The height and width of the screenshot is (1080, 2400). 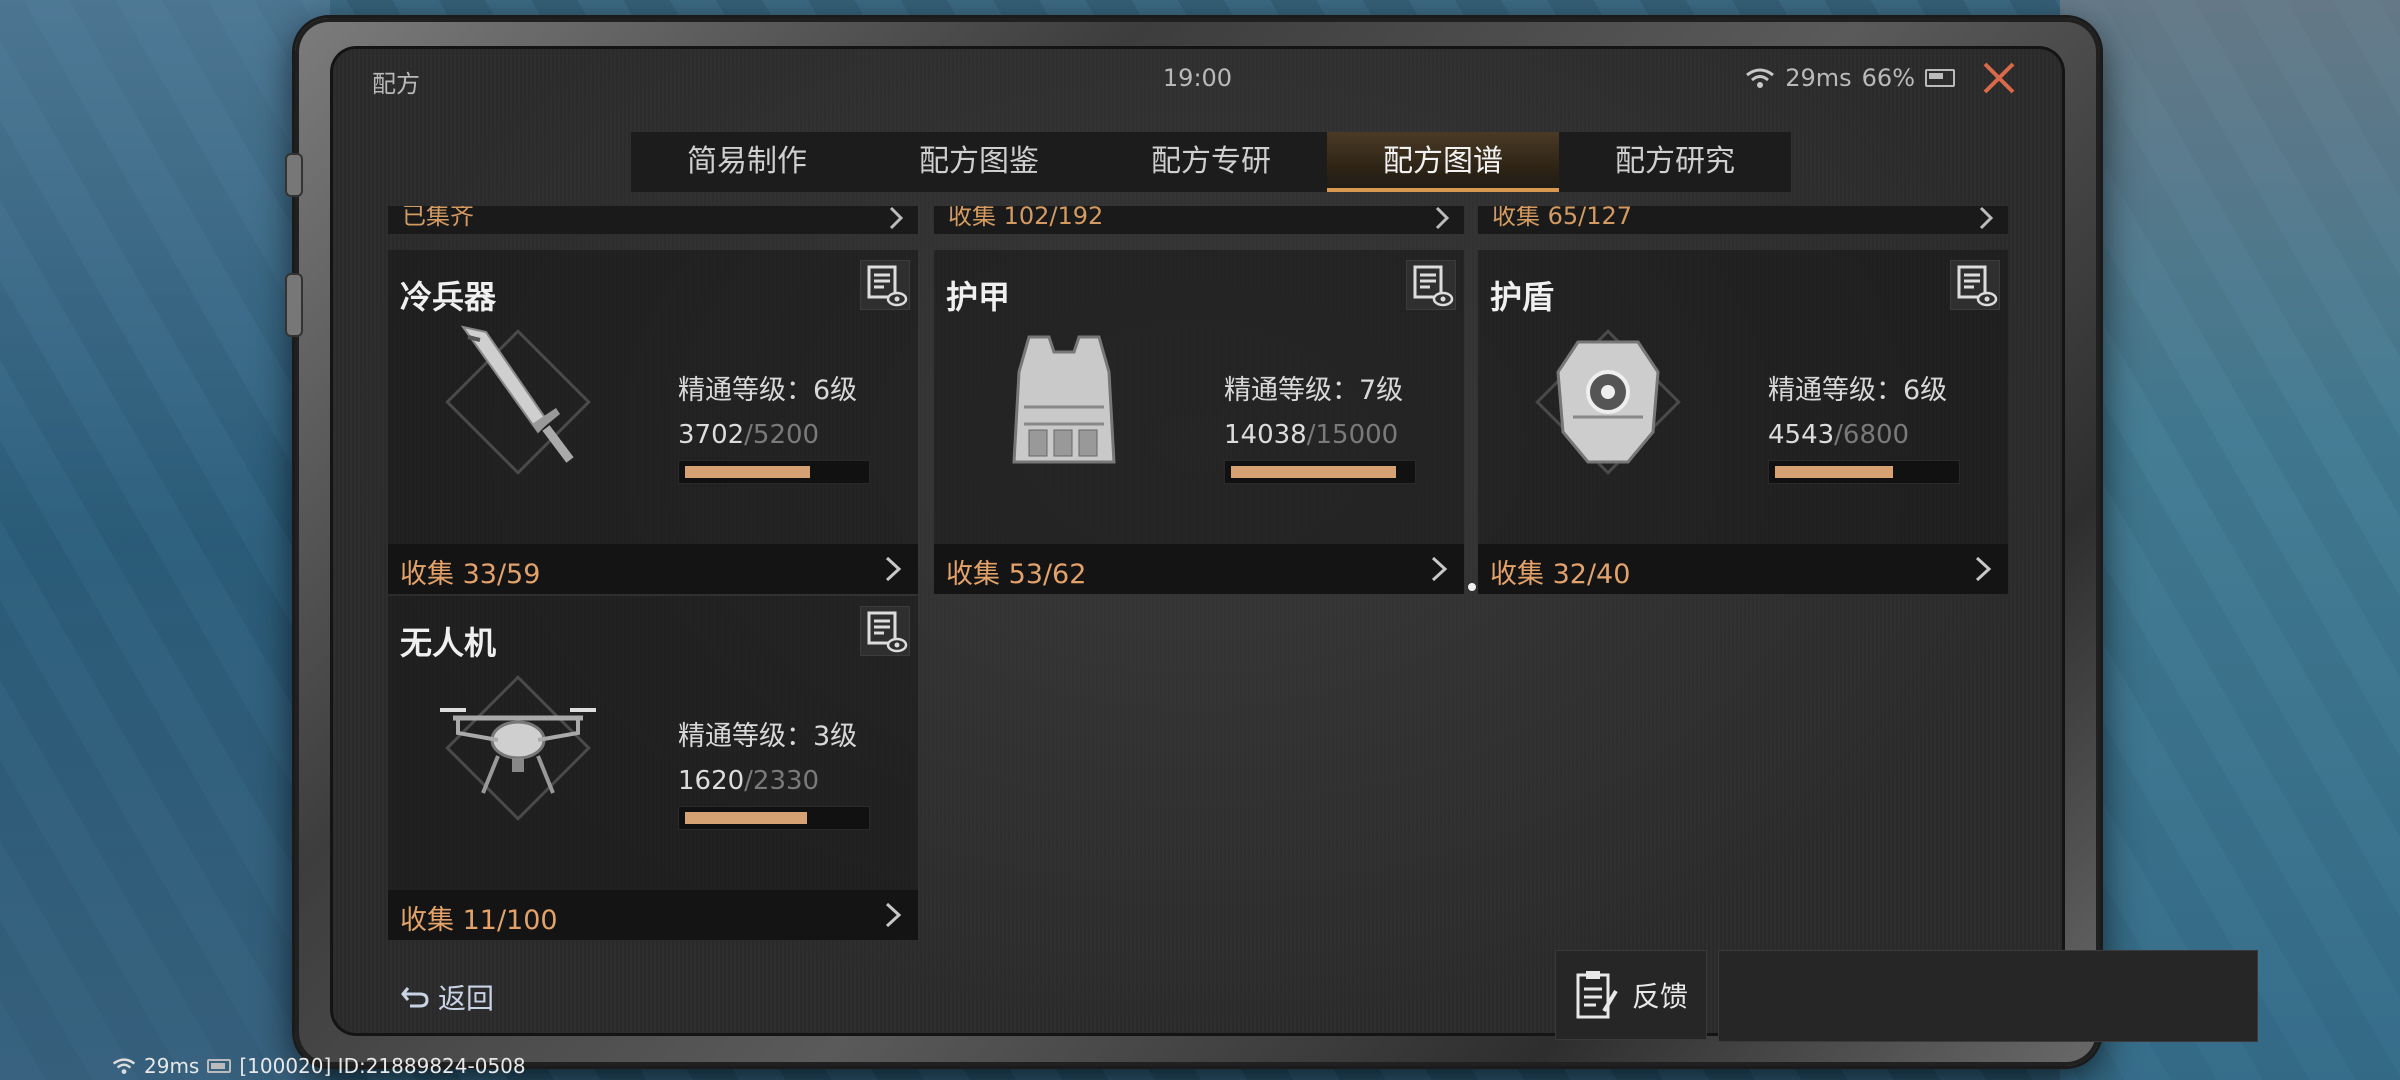 What do you see at coordinates (782, 781) in the screenshot?
I see `progress-total: /2330` at bounding box center [782, 781].